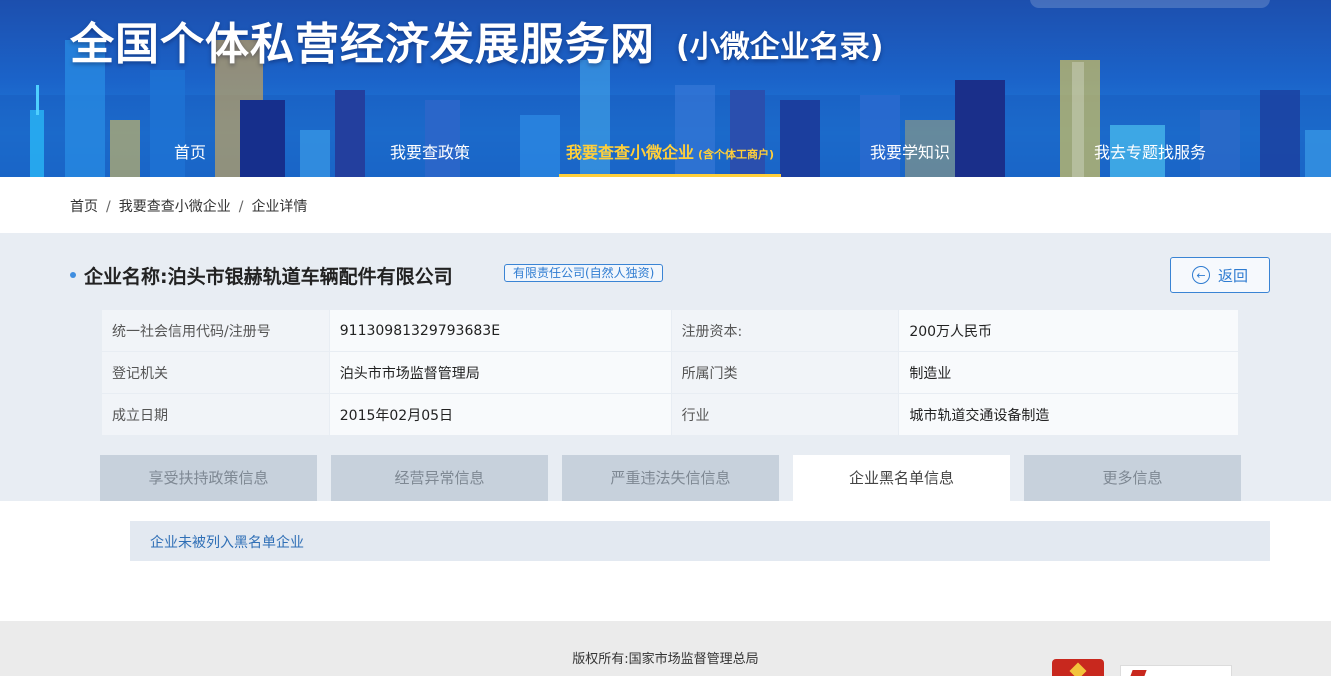 The width and height of the screenshot is (1331, 676). Describe the element at coordinates (215, 330) in the screenshot. I see `info-key: 统一社会信用代码/注册号` at that location.